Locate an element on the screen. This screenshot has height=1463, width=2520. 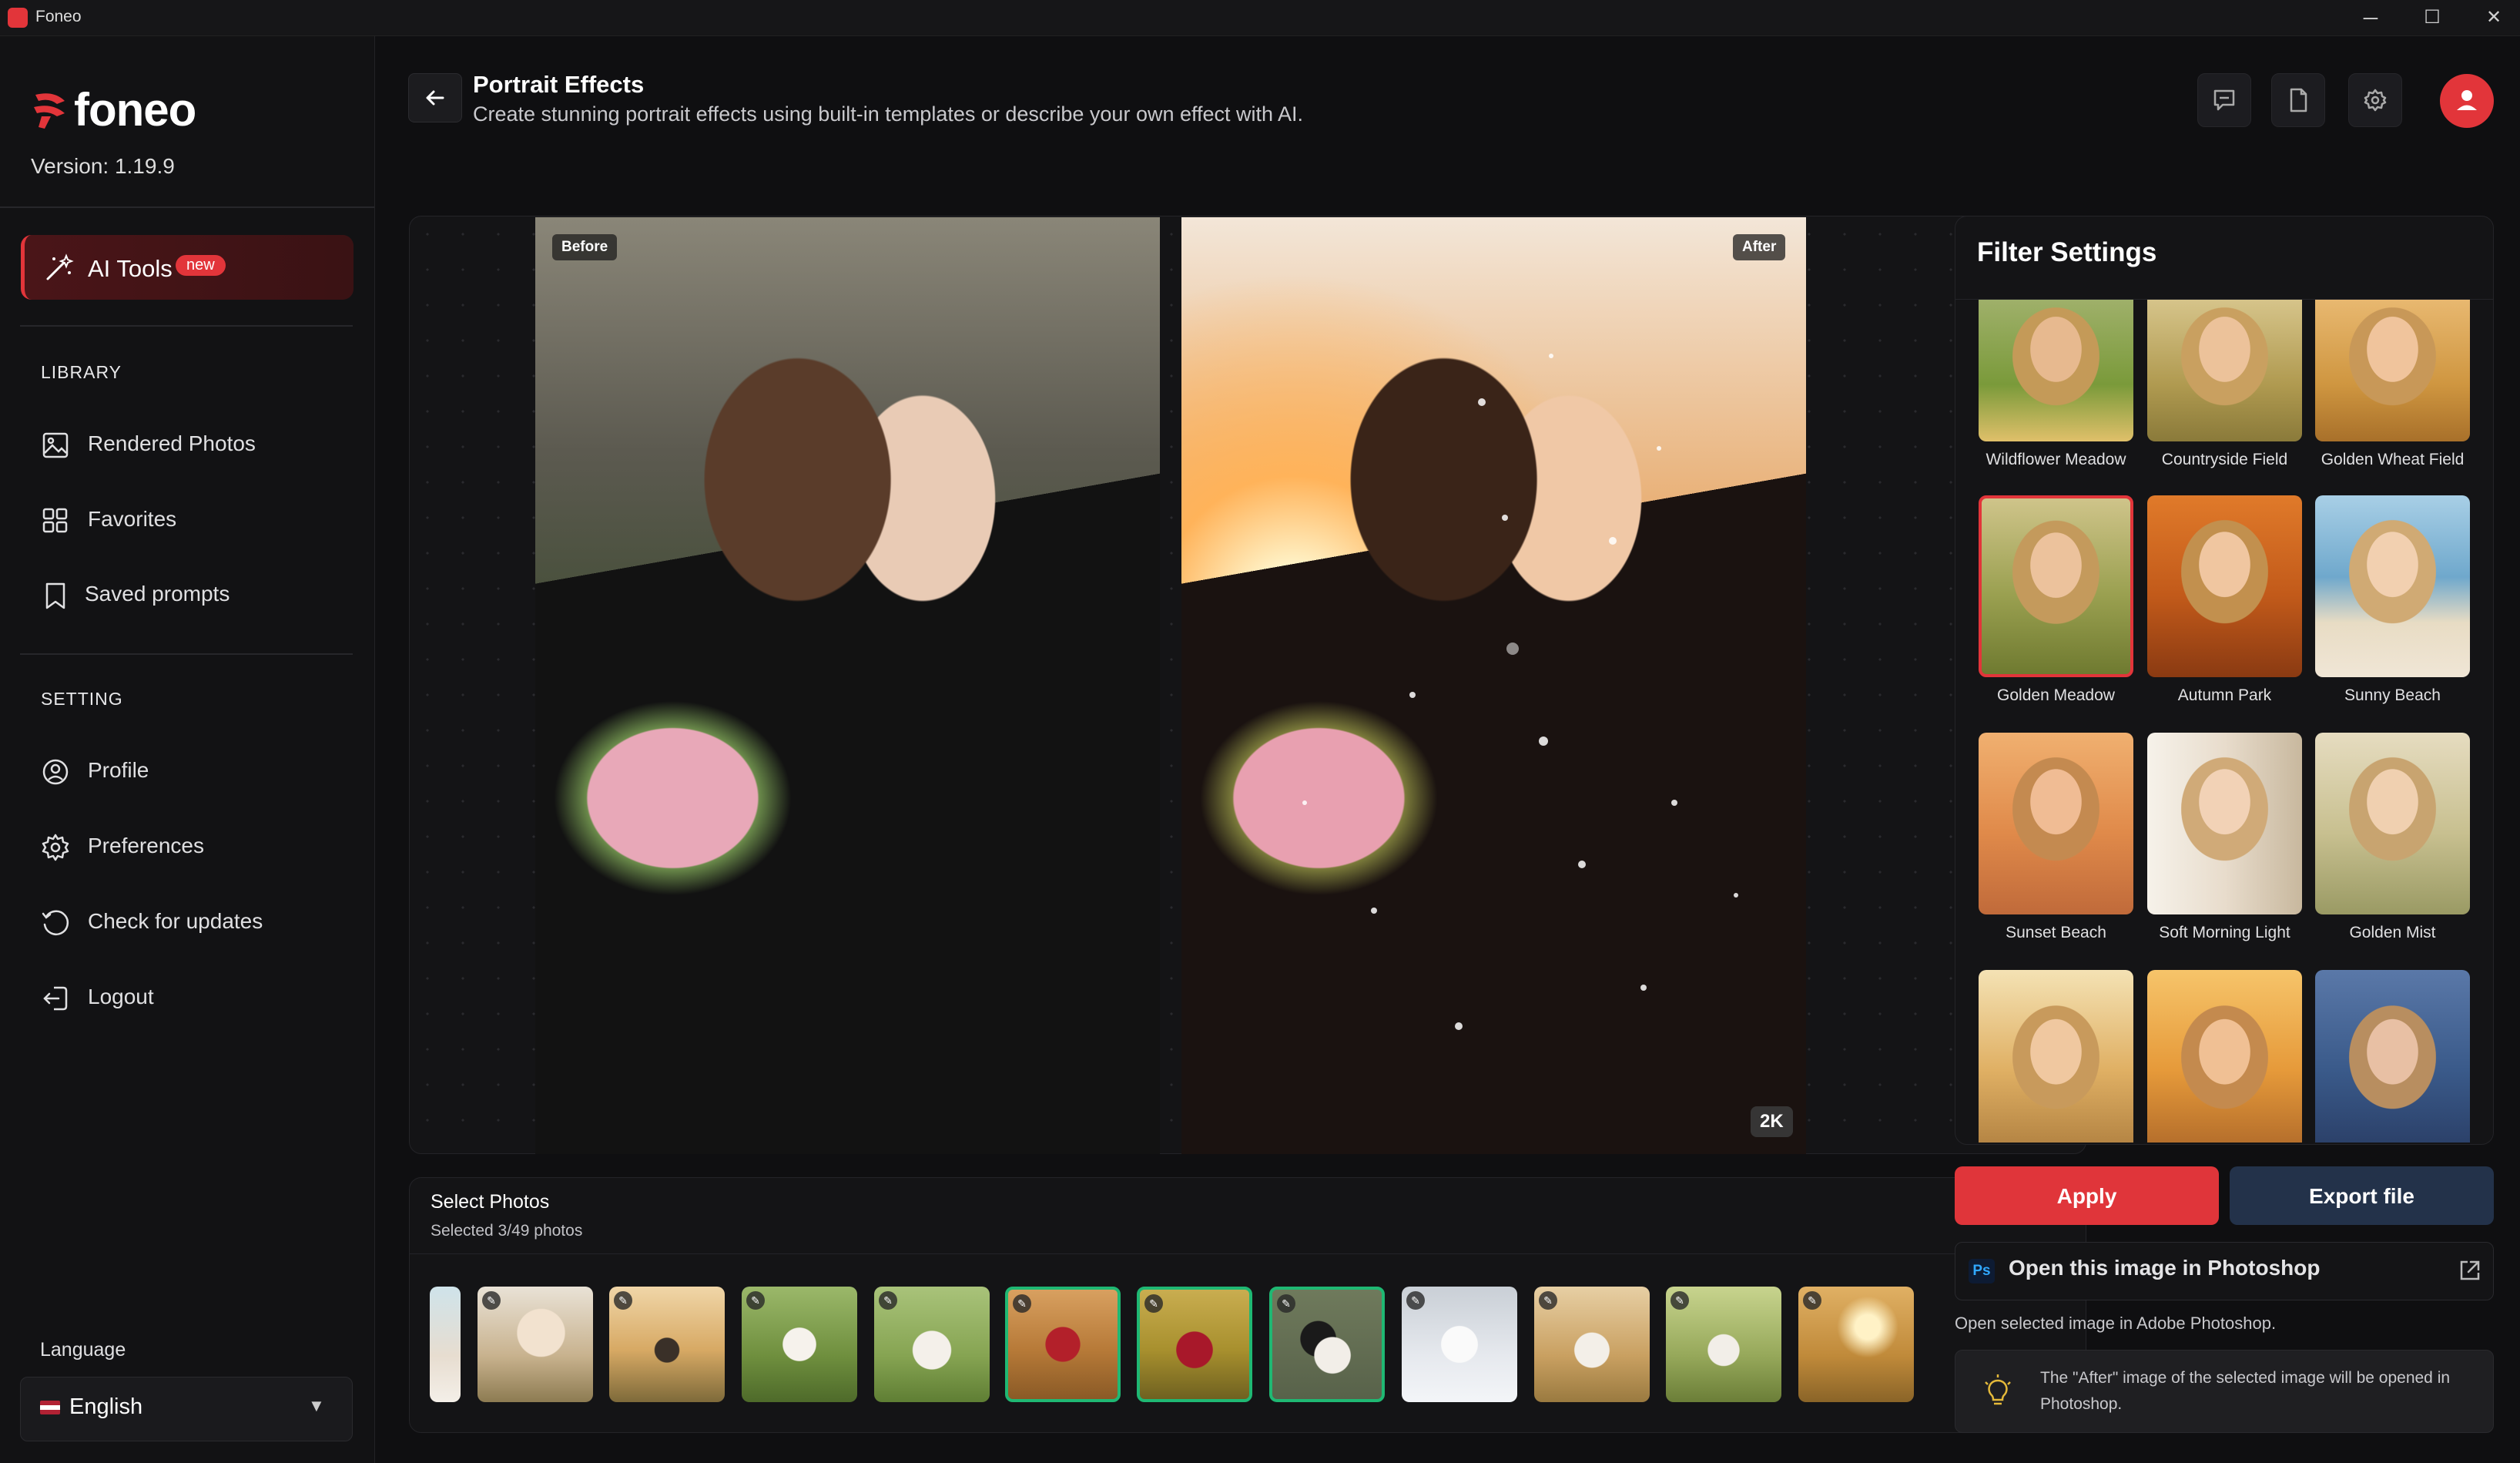
sidebar-item-profile: Profile is located at coordinates (198, 772).